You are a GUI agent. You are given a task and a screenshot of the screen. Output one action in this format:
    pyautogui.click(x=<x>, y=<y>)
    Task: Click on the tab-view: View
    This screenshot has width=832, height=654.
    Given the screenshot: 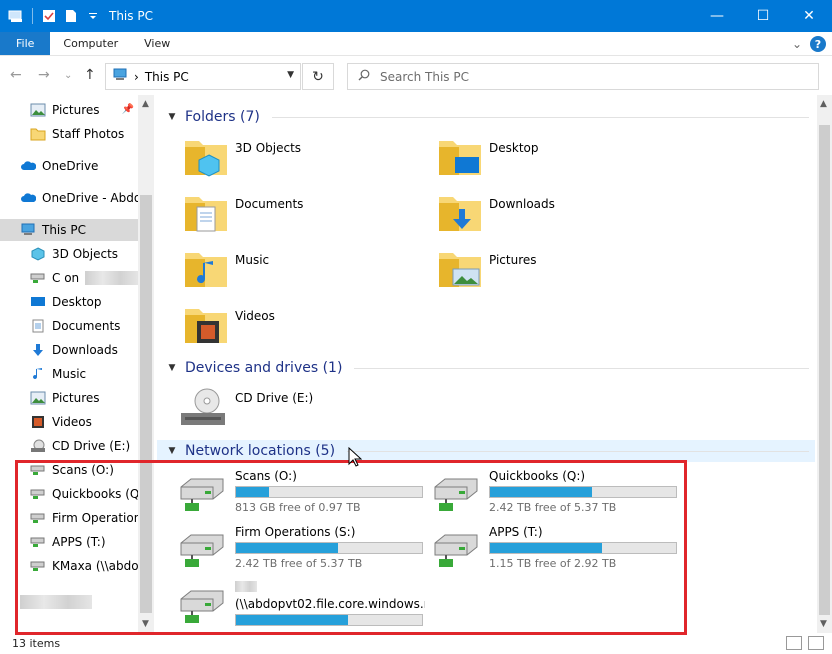 What is the action you would take?
    pyautogui.click(x=157, y=43)
    